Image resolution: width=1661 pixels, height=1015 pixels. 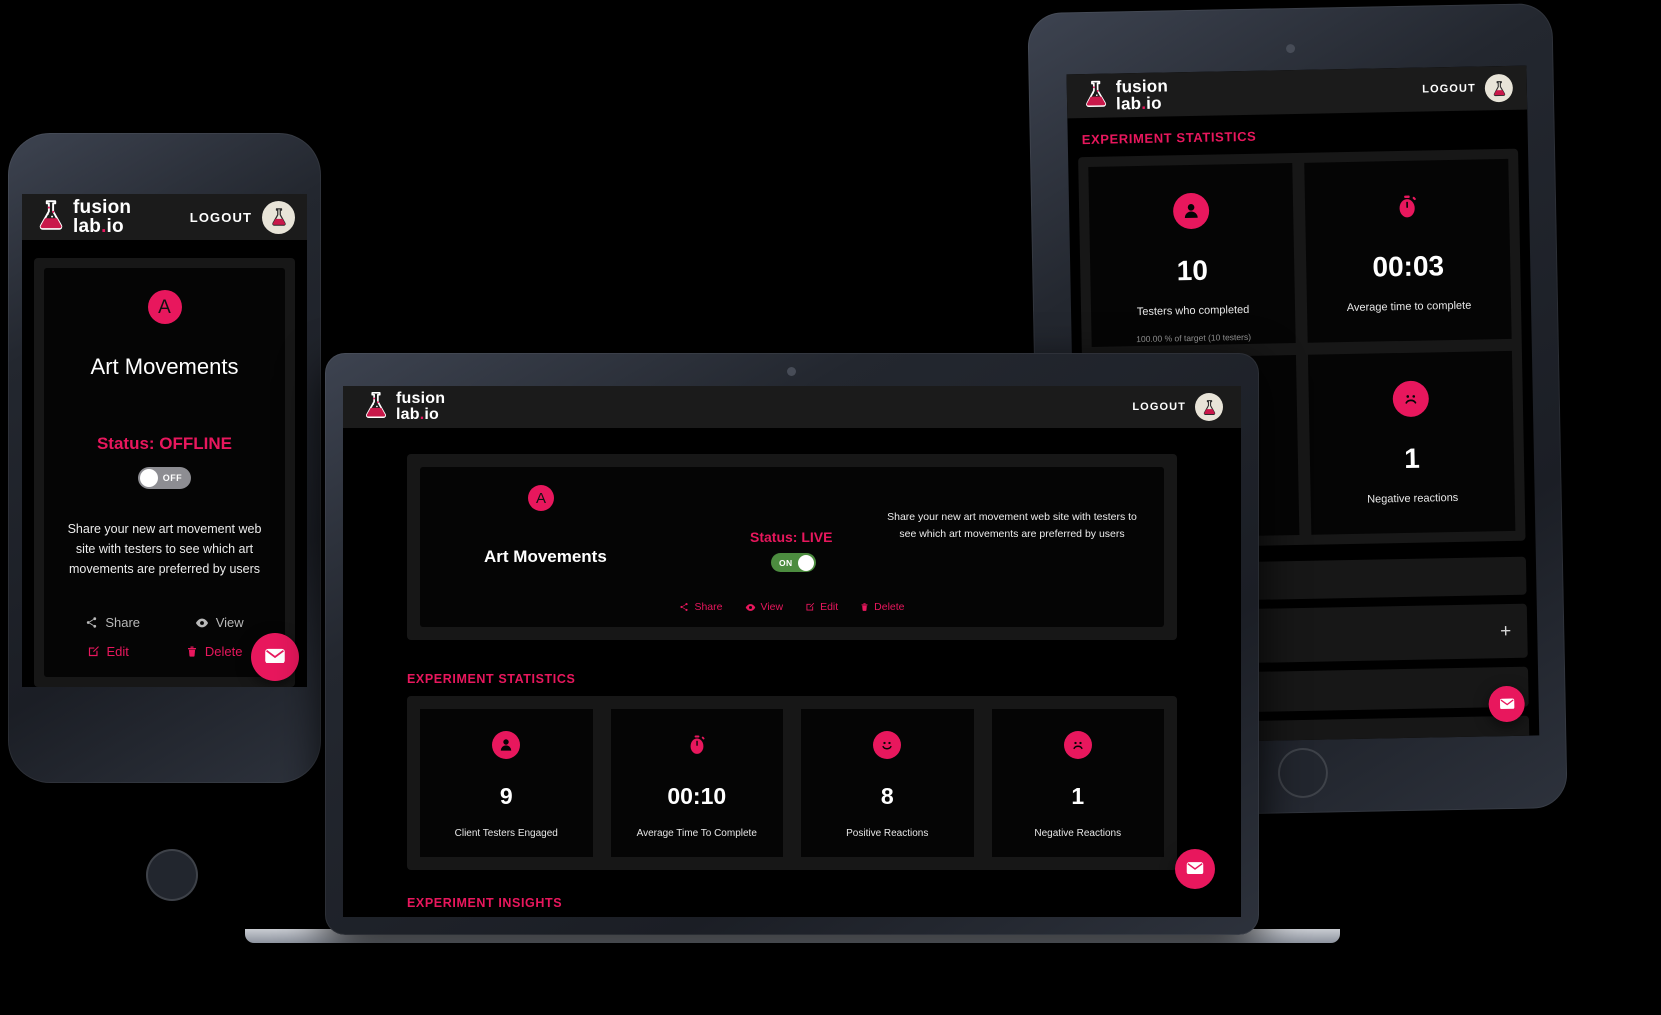 What do you see at coordinates (164, 651) in the screenshot?
I see `experiment-actions-row-2: Edit Delete` at bounding box center [164, 651].